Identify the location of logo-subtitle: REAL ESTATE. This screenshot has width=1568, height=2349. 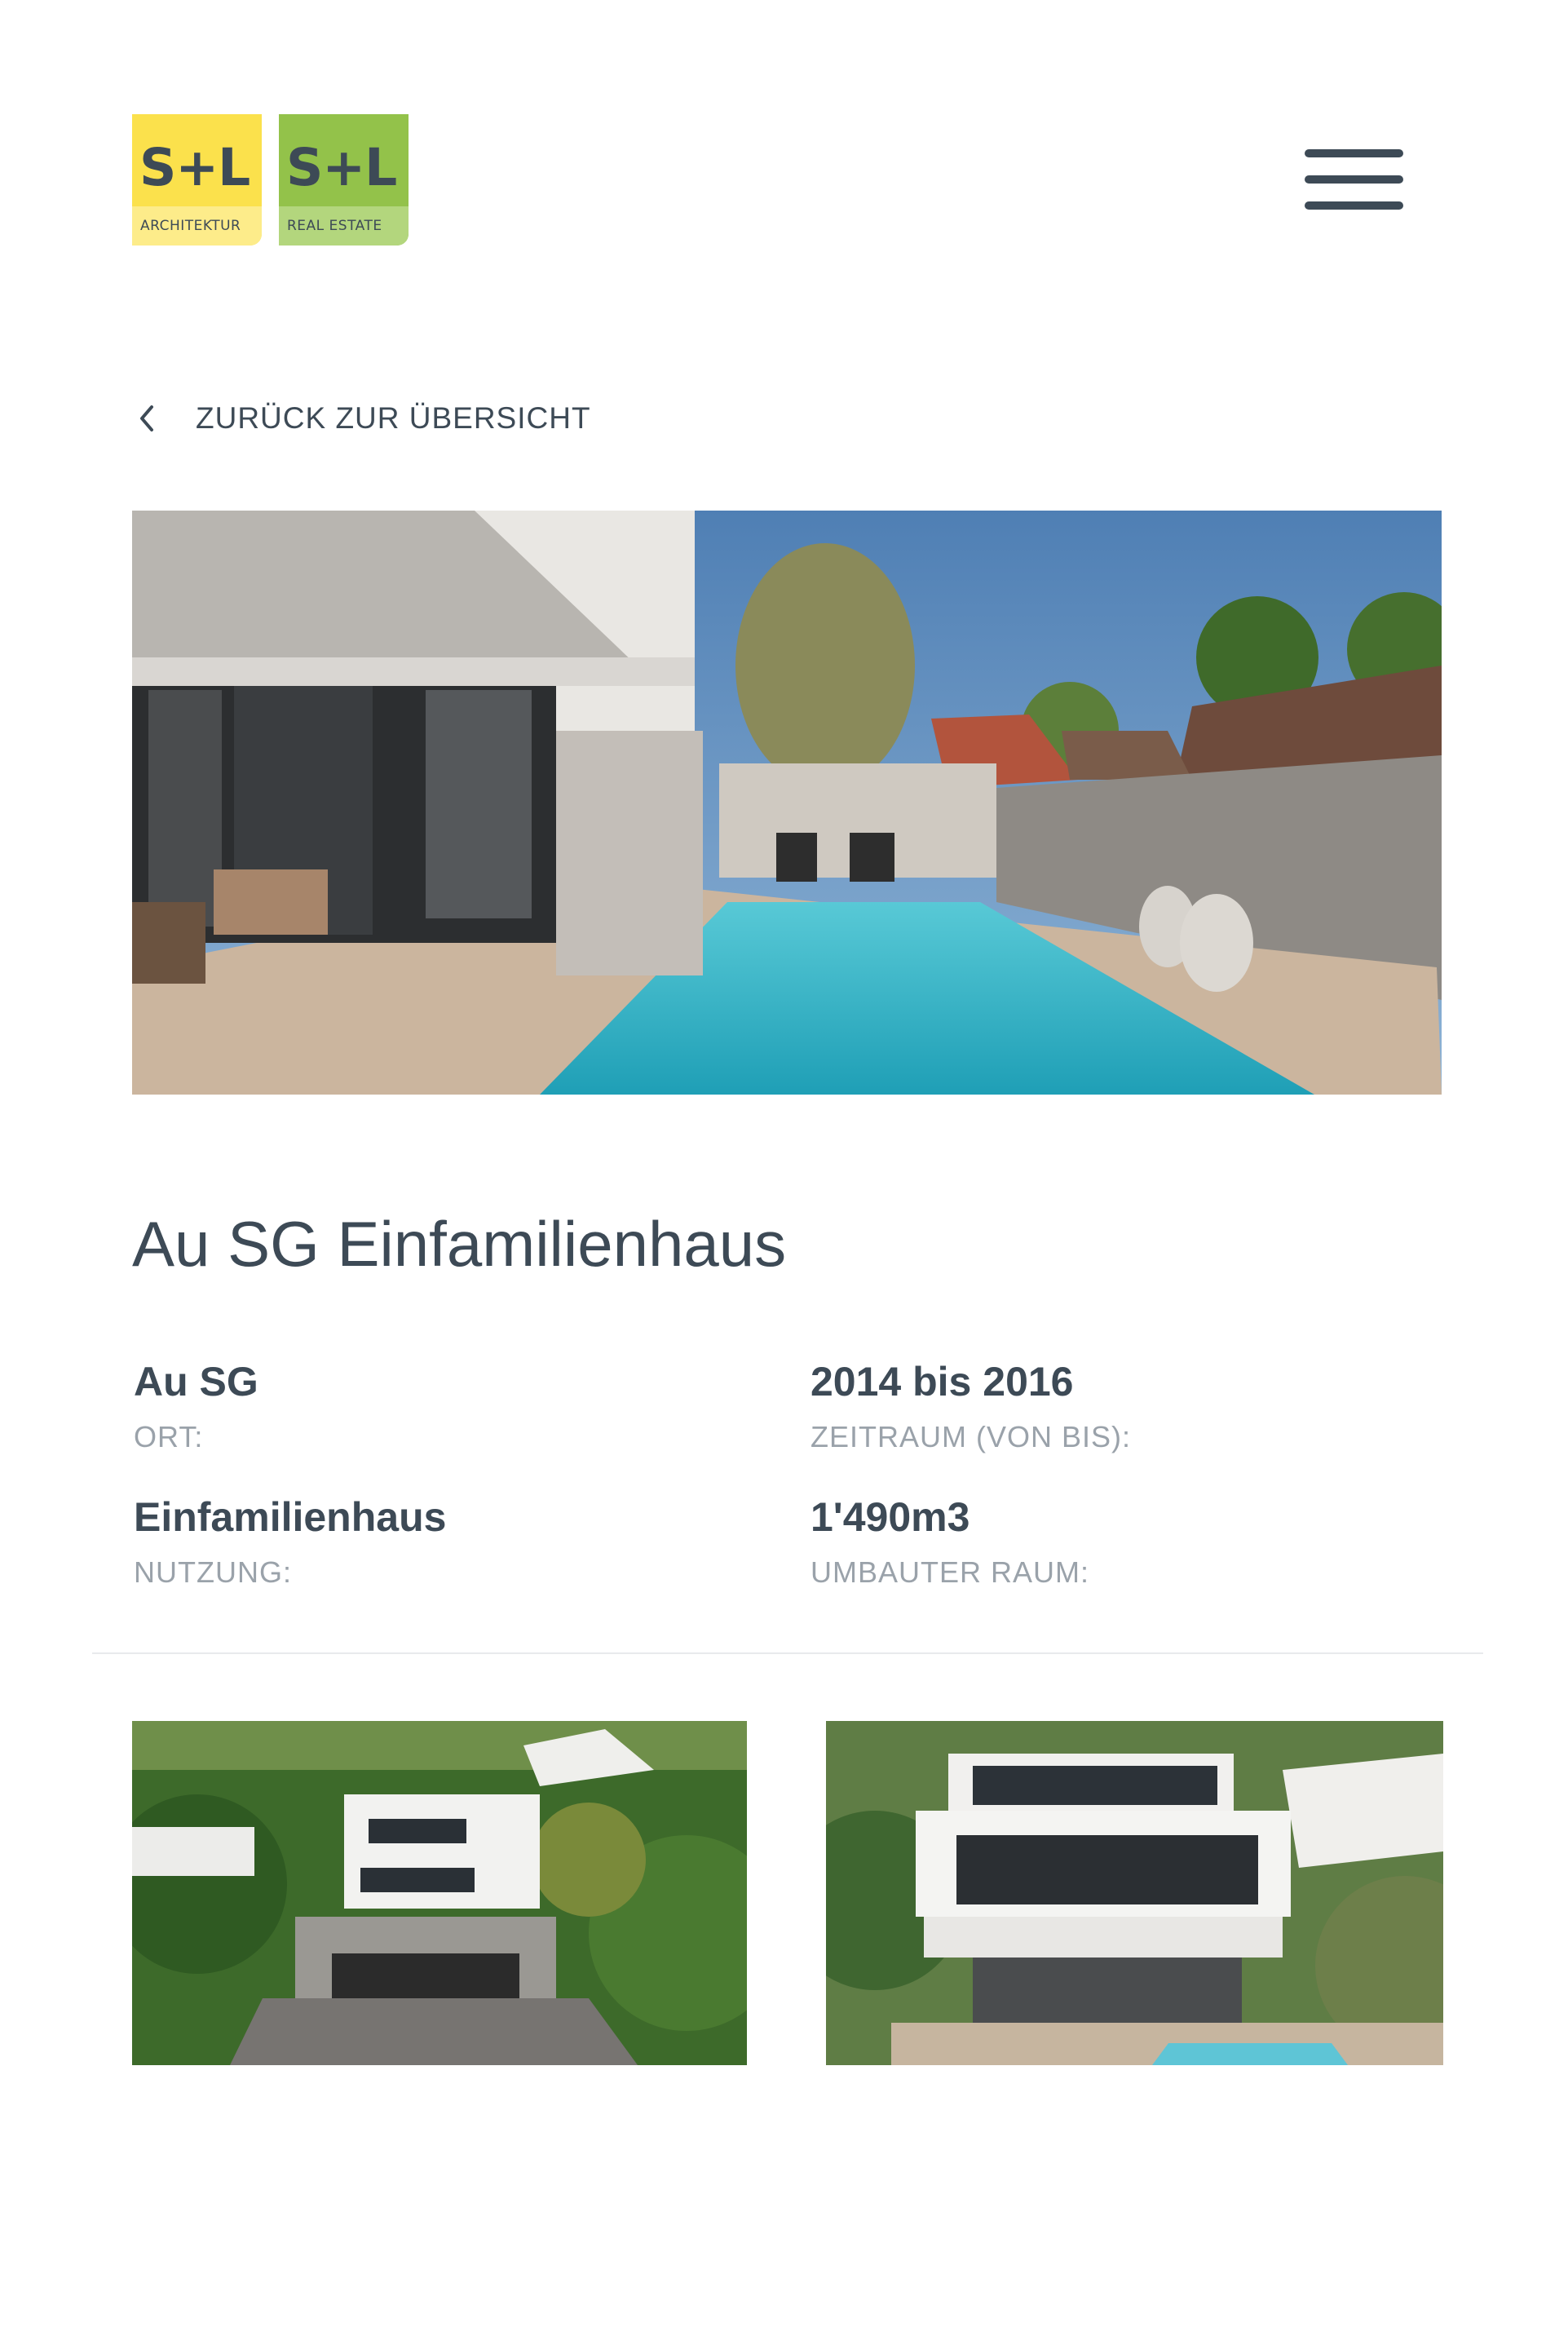
(344, 226).